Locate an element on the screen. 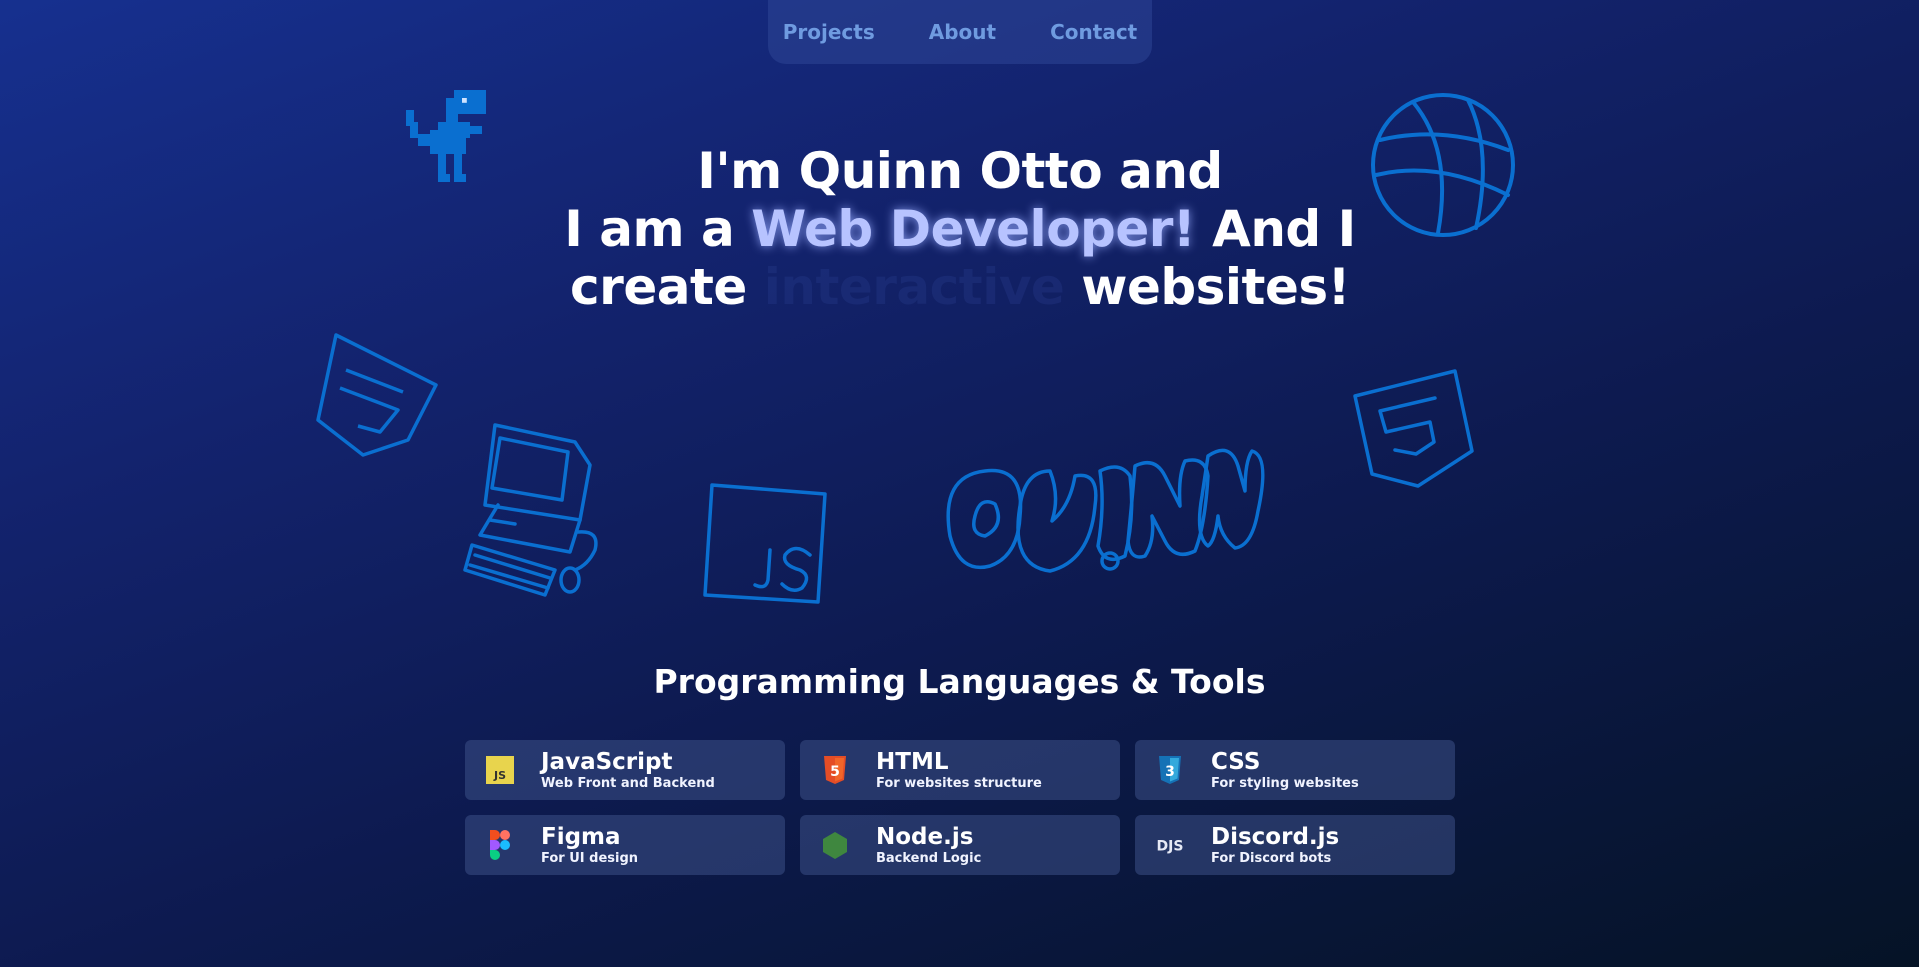 The image size is (1919, 967). svg-text: 3 is located at coordinates (1170, 772).